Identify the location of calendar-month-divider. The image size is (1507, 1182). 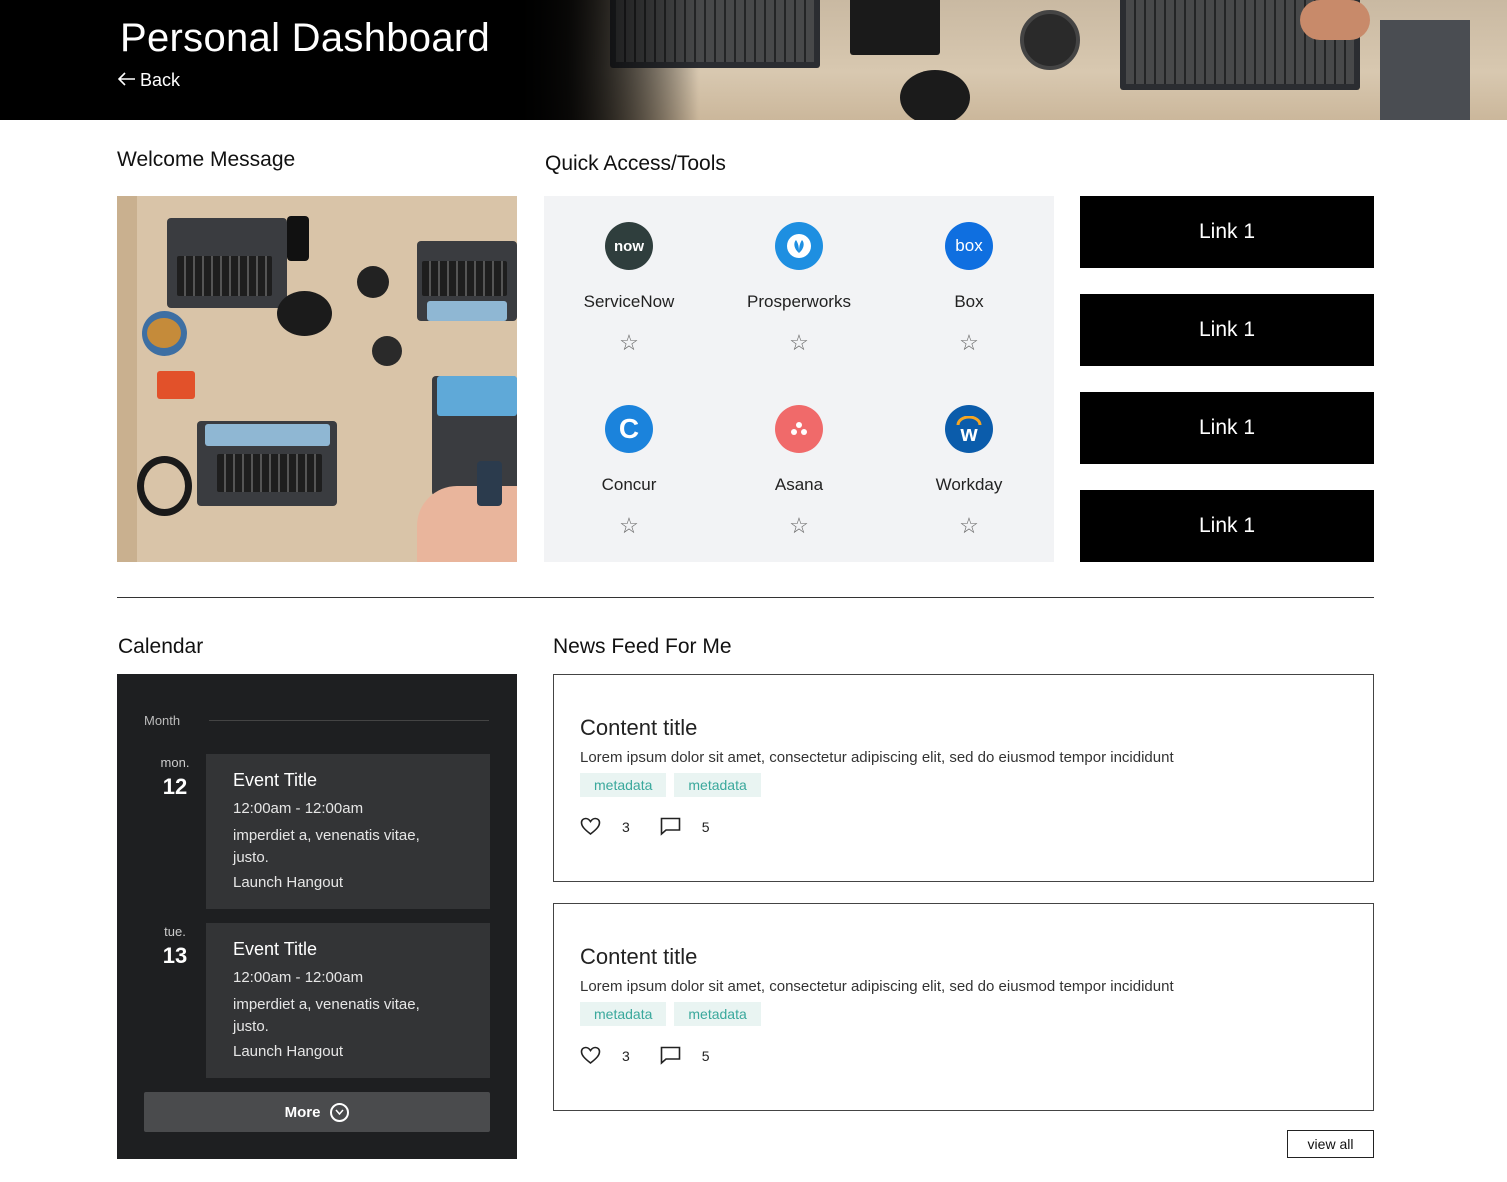
(349, 720).